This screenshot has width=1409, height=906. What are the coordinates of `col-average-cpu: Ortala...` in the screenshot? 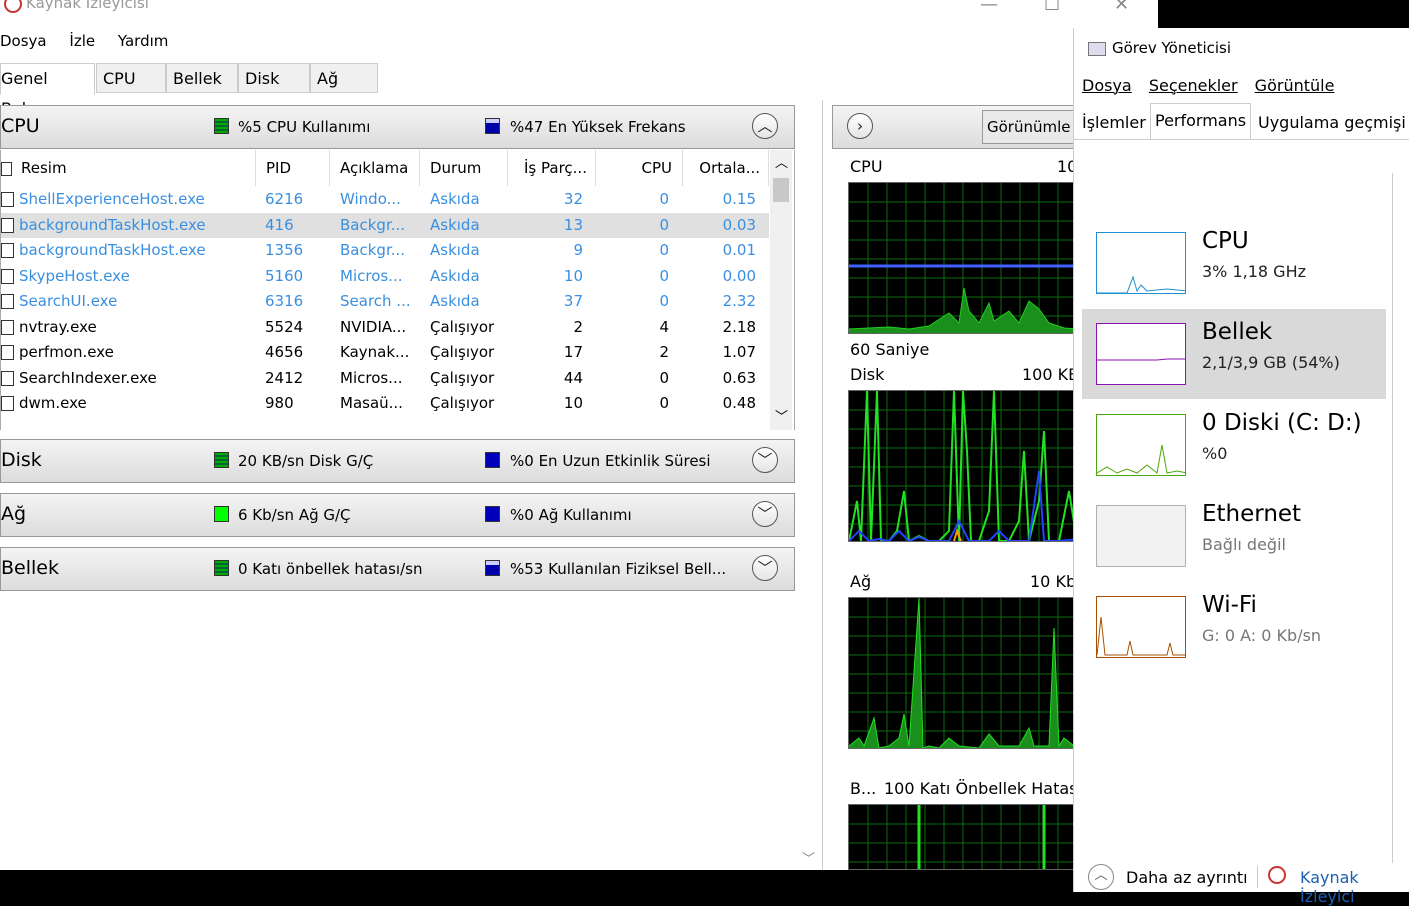 It's located at (726, 168).